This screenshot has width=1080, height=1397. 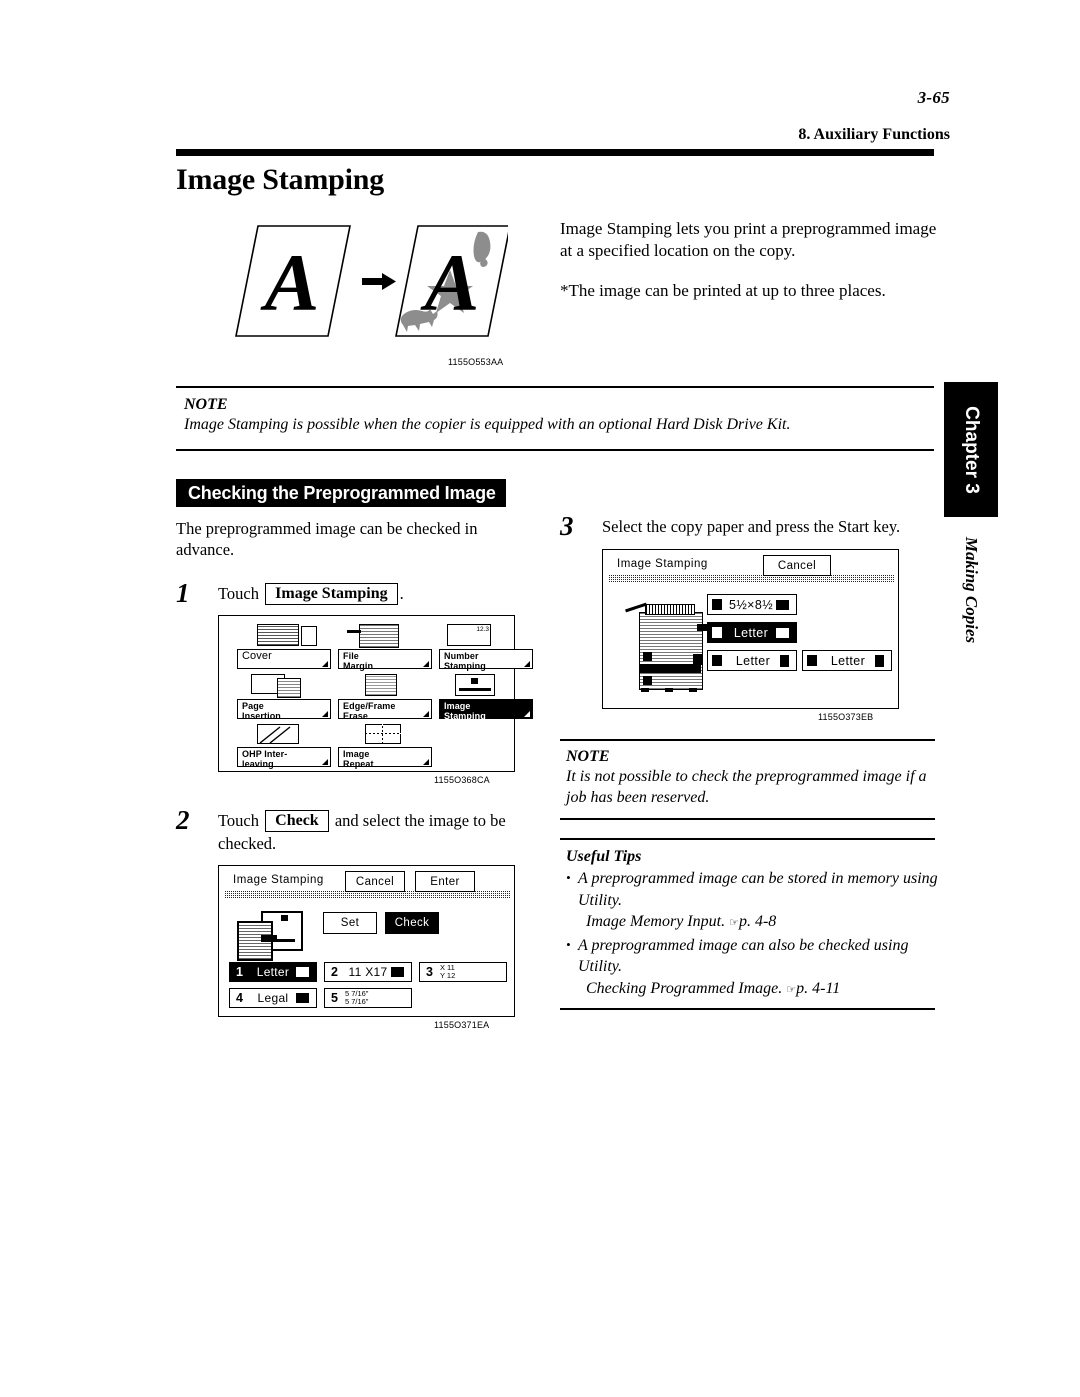 I want to click on feature-label-2: leaving, so click(x=258, y=763).